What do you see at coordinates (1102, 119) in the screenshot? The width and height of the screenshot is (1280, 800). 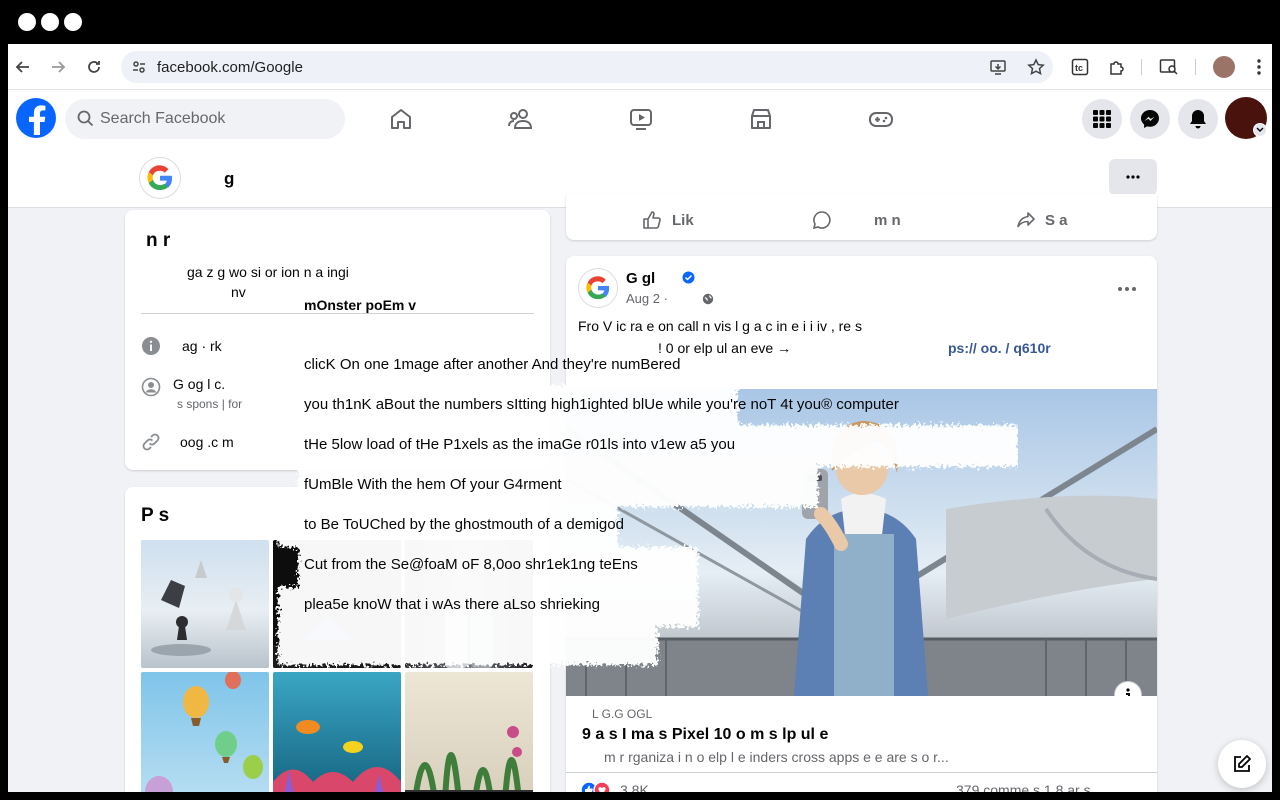 I see `menu-grid-icon` at bounding box center [1102, 119].